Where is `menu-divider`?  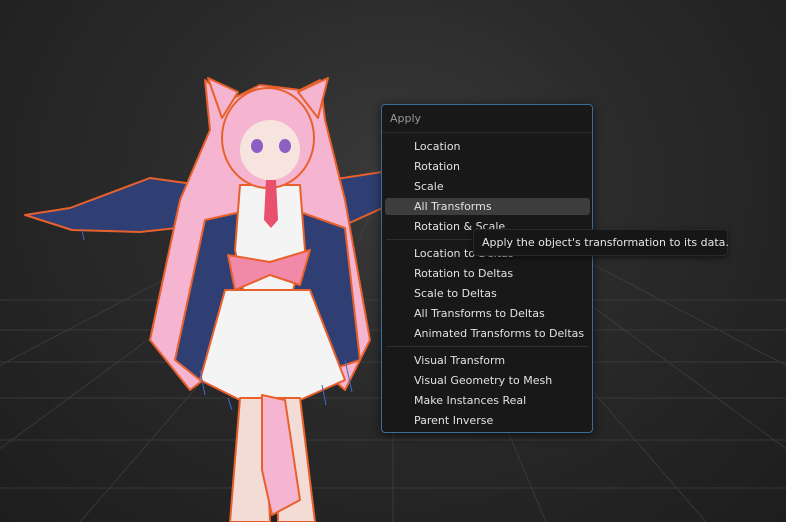 menu-divider is located at coordinates (487, 132).